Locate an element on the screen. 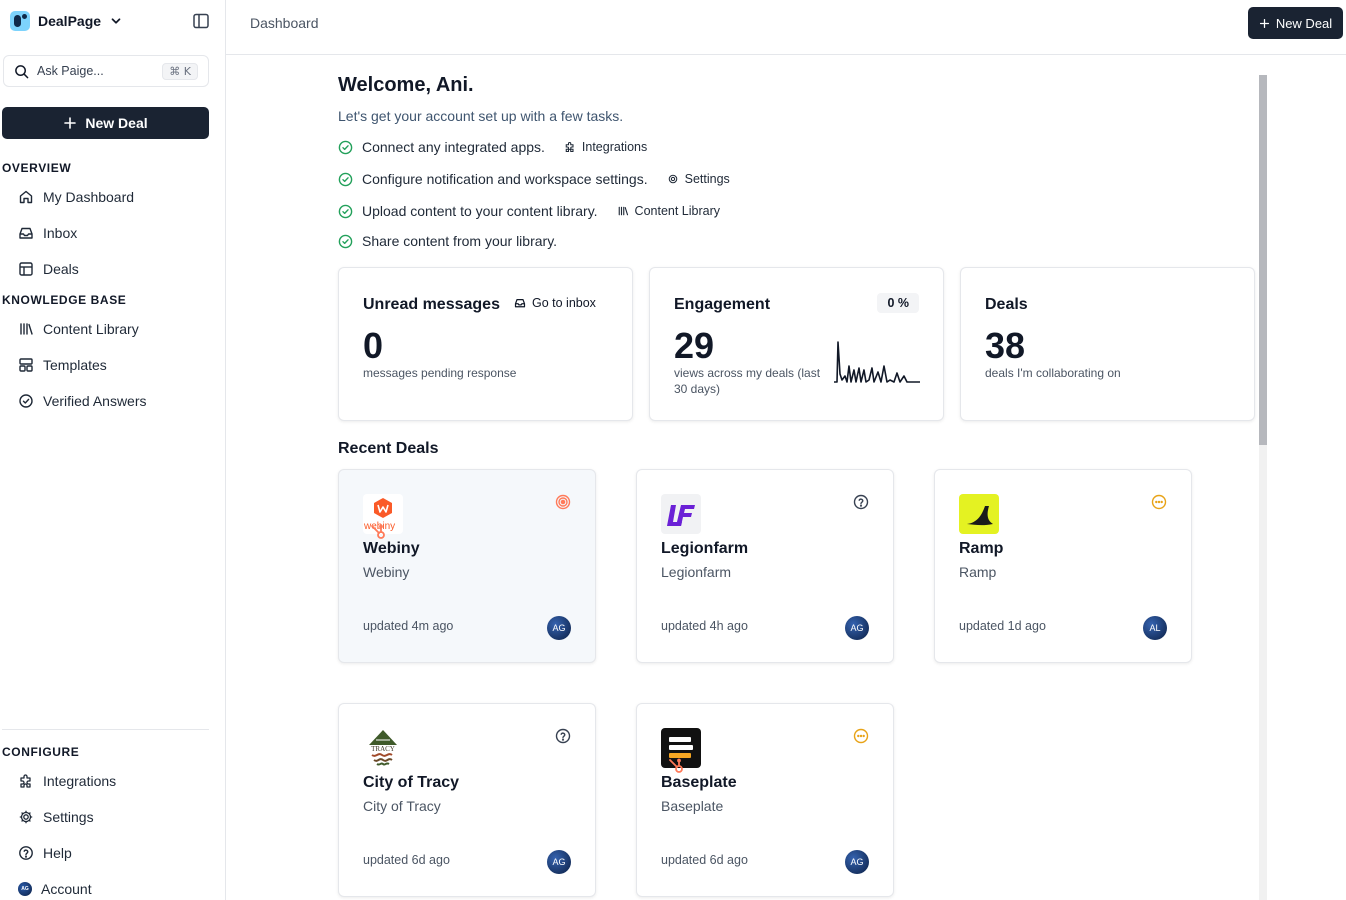 This screenshot has height=900, width=1346. search-input is located at coordinates (92, 71).